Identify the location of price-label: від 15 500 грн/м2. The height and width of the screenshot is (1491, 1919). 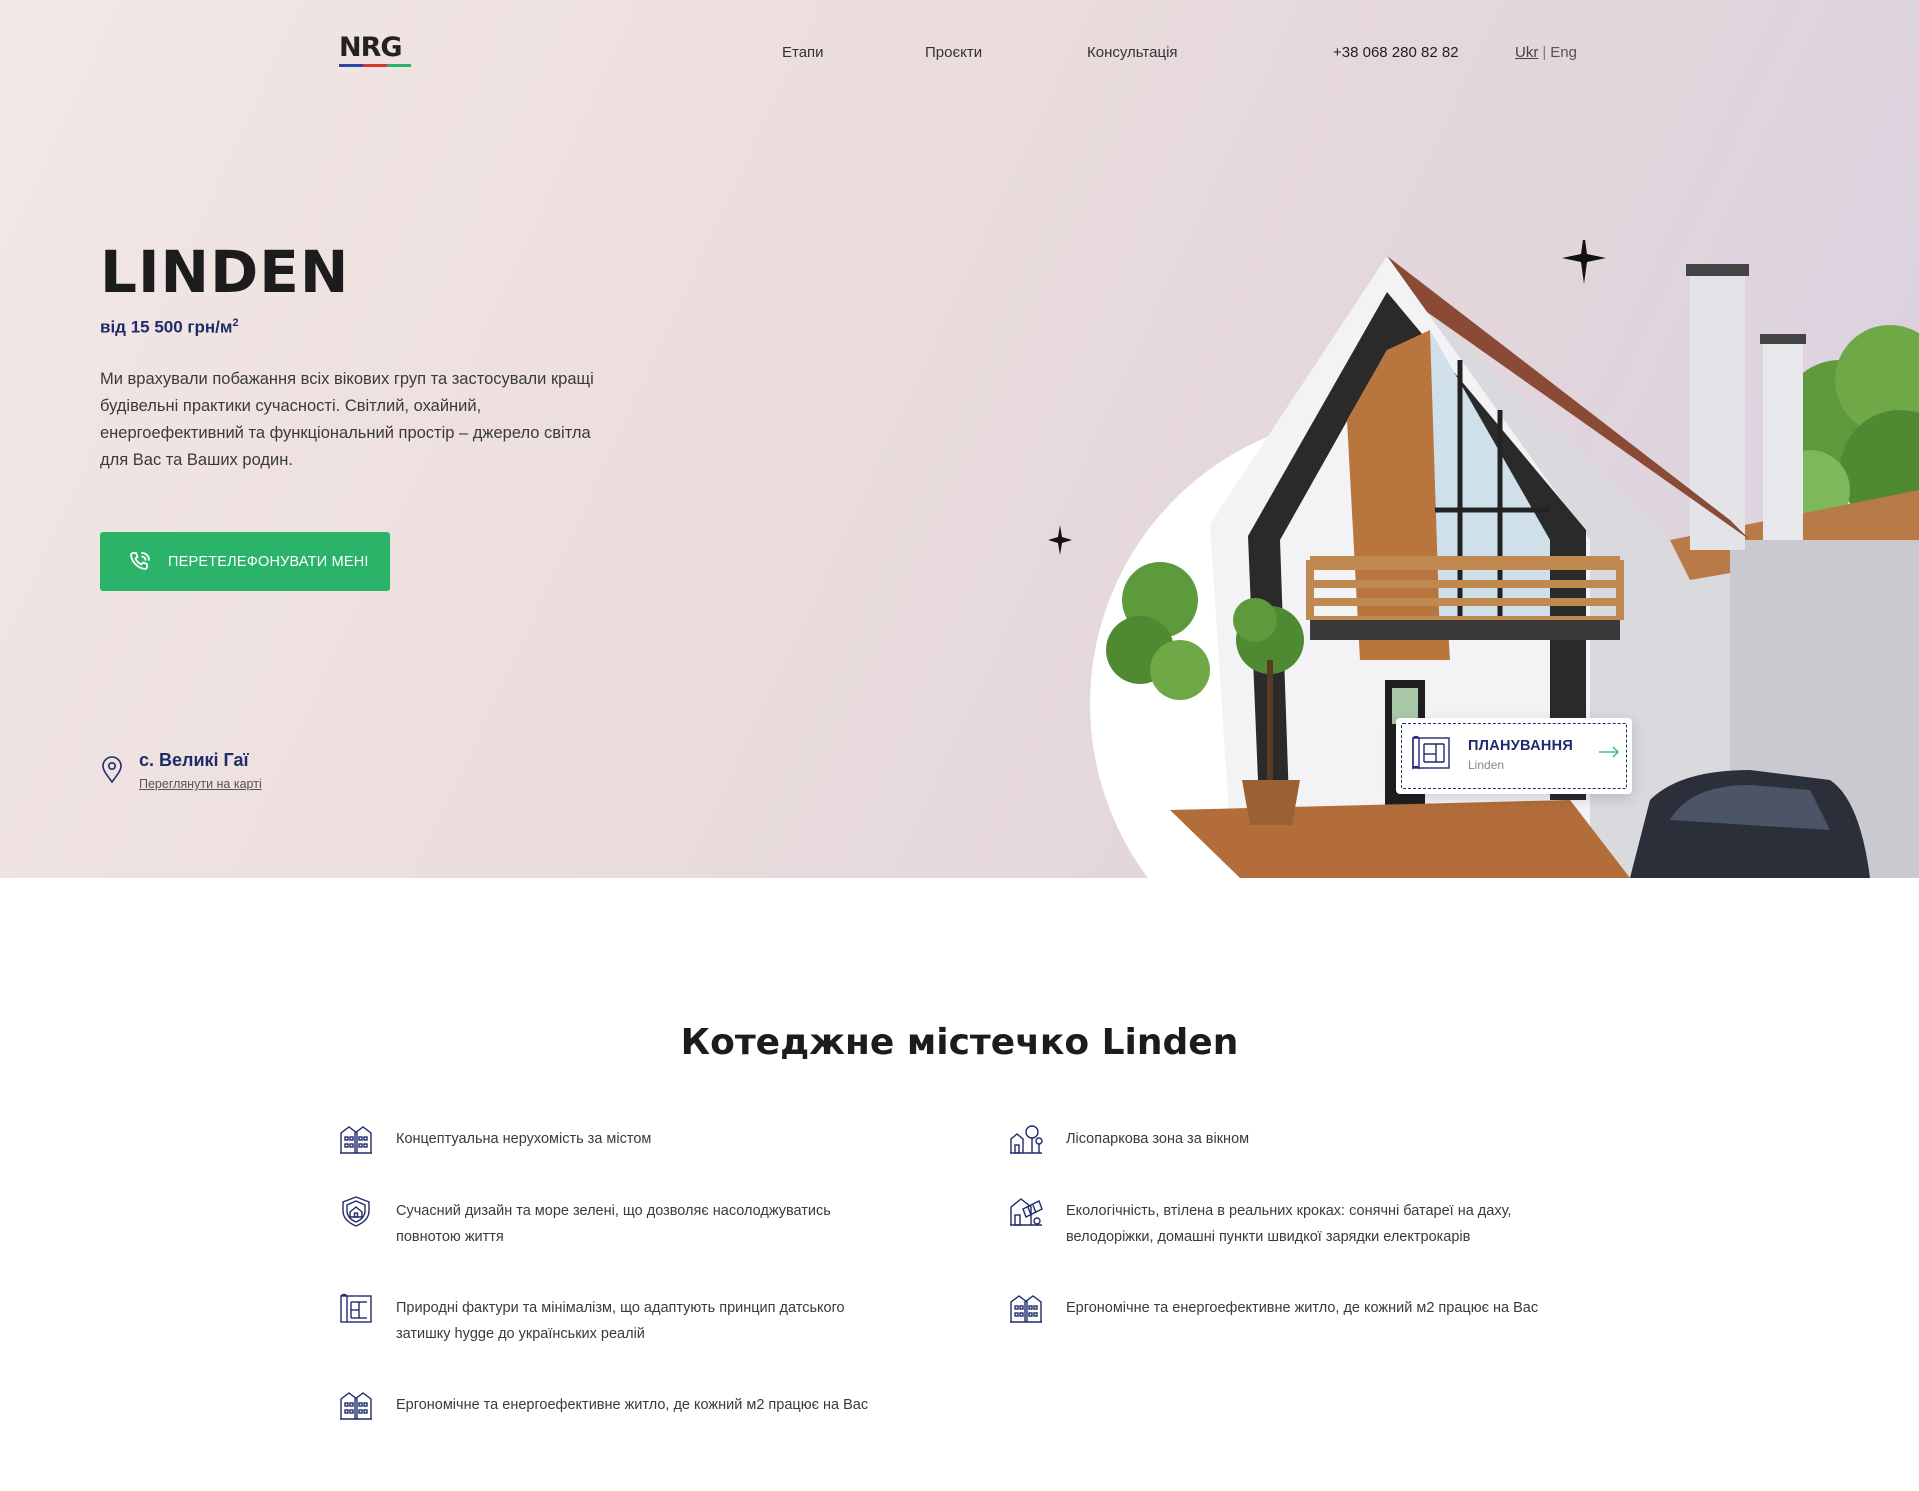
(169, 327).